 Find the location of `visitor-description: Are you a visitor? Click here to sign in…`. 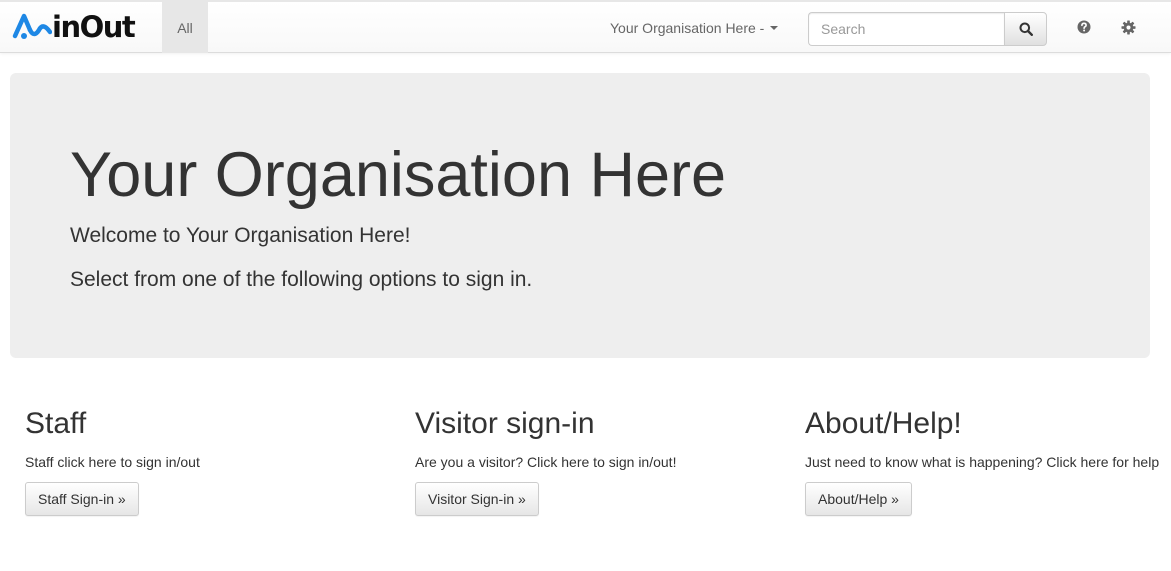

visitor-description: Are you a visitor? Click here to sign in… is located at coordinates (546, 462).